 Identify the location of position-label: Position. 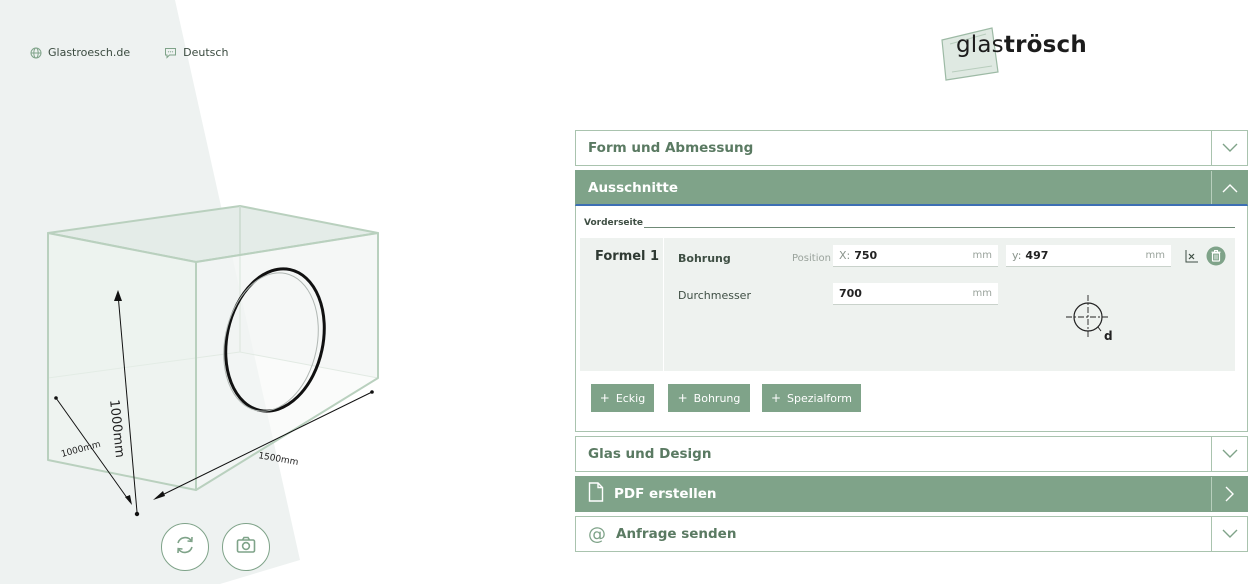
(811, 258).